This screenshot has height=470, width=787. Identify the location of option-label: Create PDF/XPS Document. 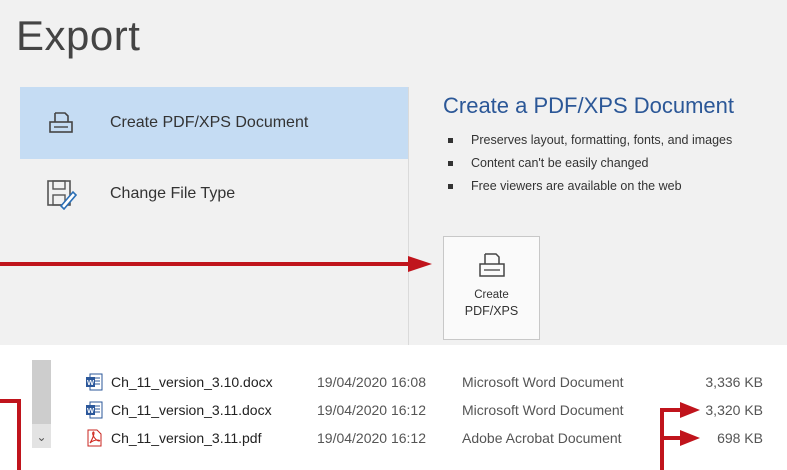
(209, 122).